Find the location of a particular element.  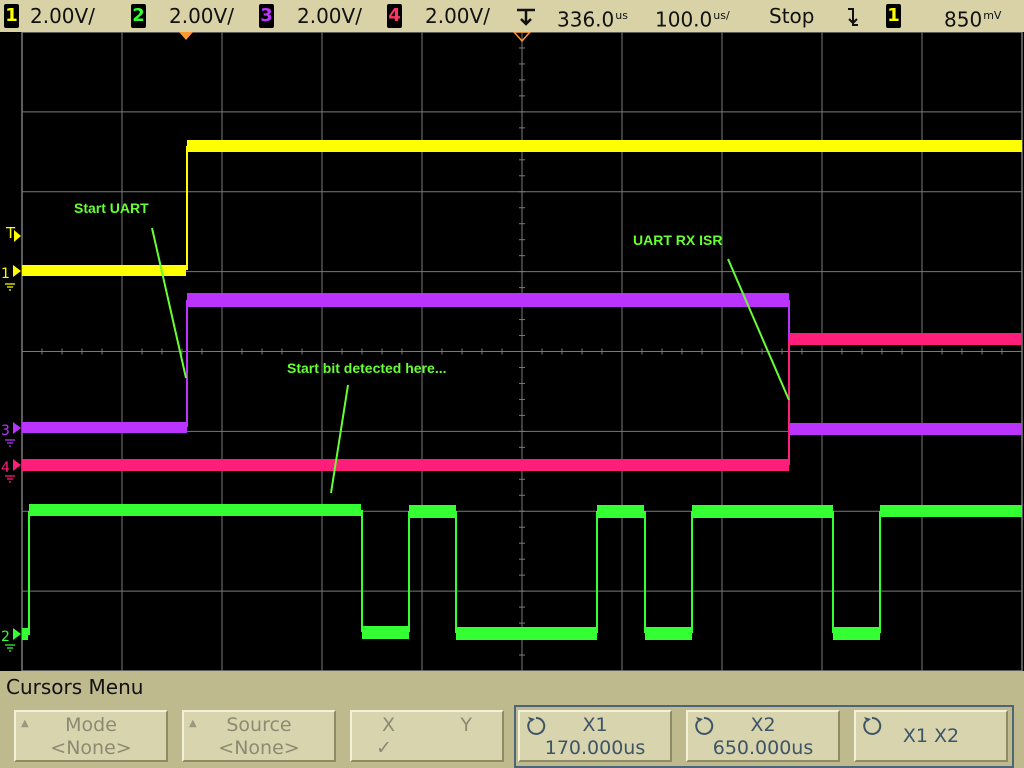

softkey-x1: X1 170.000us is located at coordinates (595, 736).